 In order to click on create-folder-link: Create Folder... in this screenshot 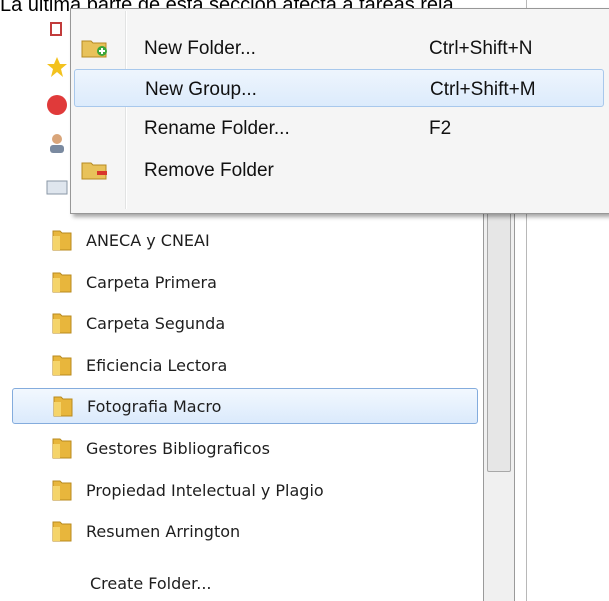, I will do `click(150, 583)`.